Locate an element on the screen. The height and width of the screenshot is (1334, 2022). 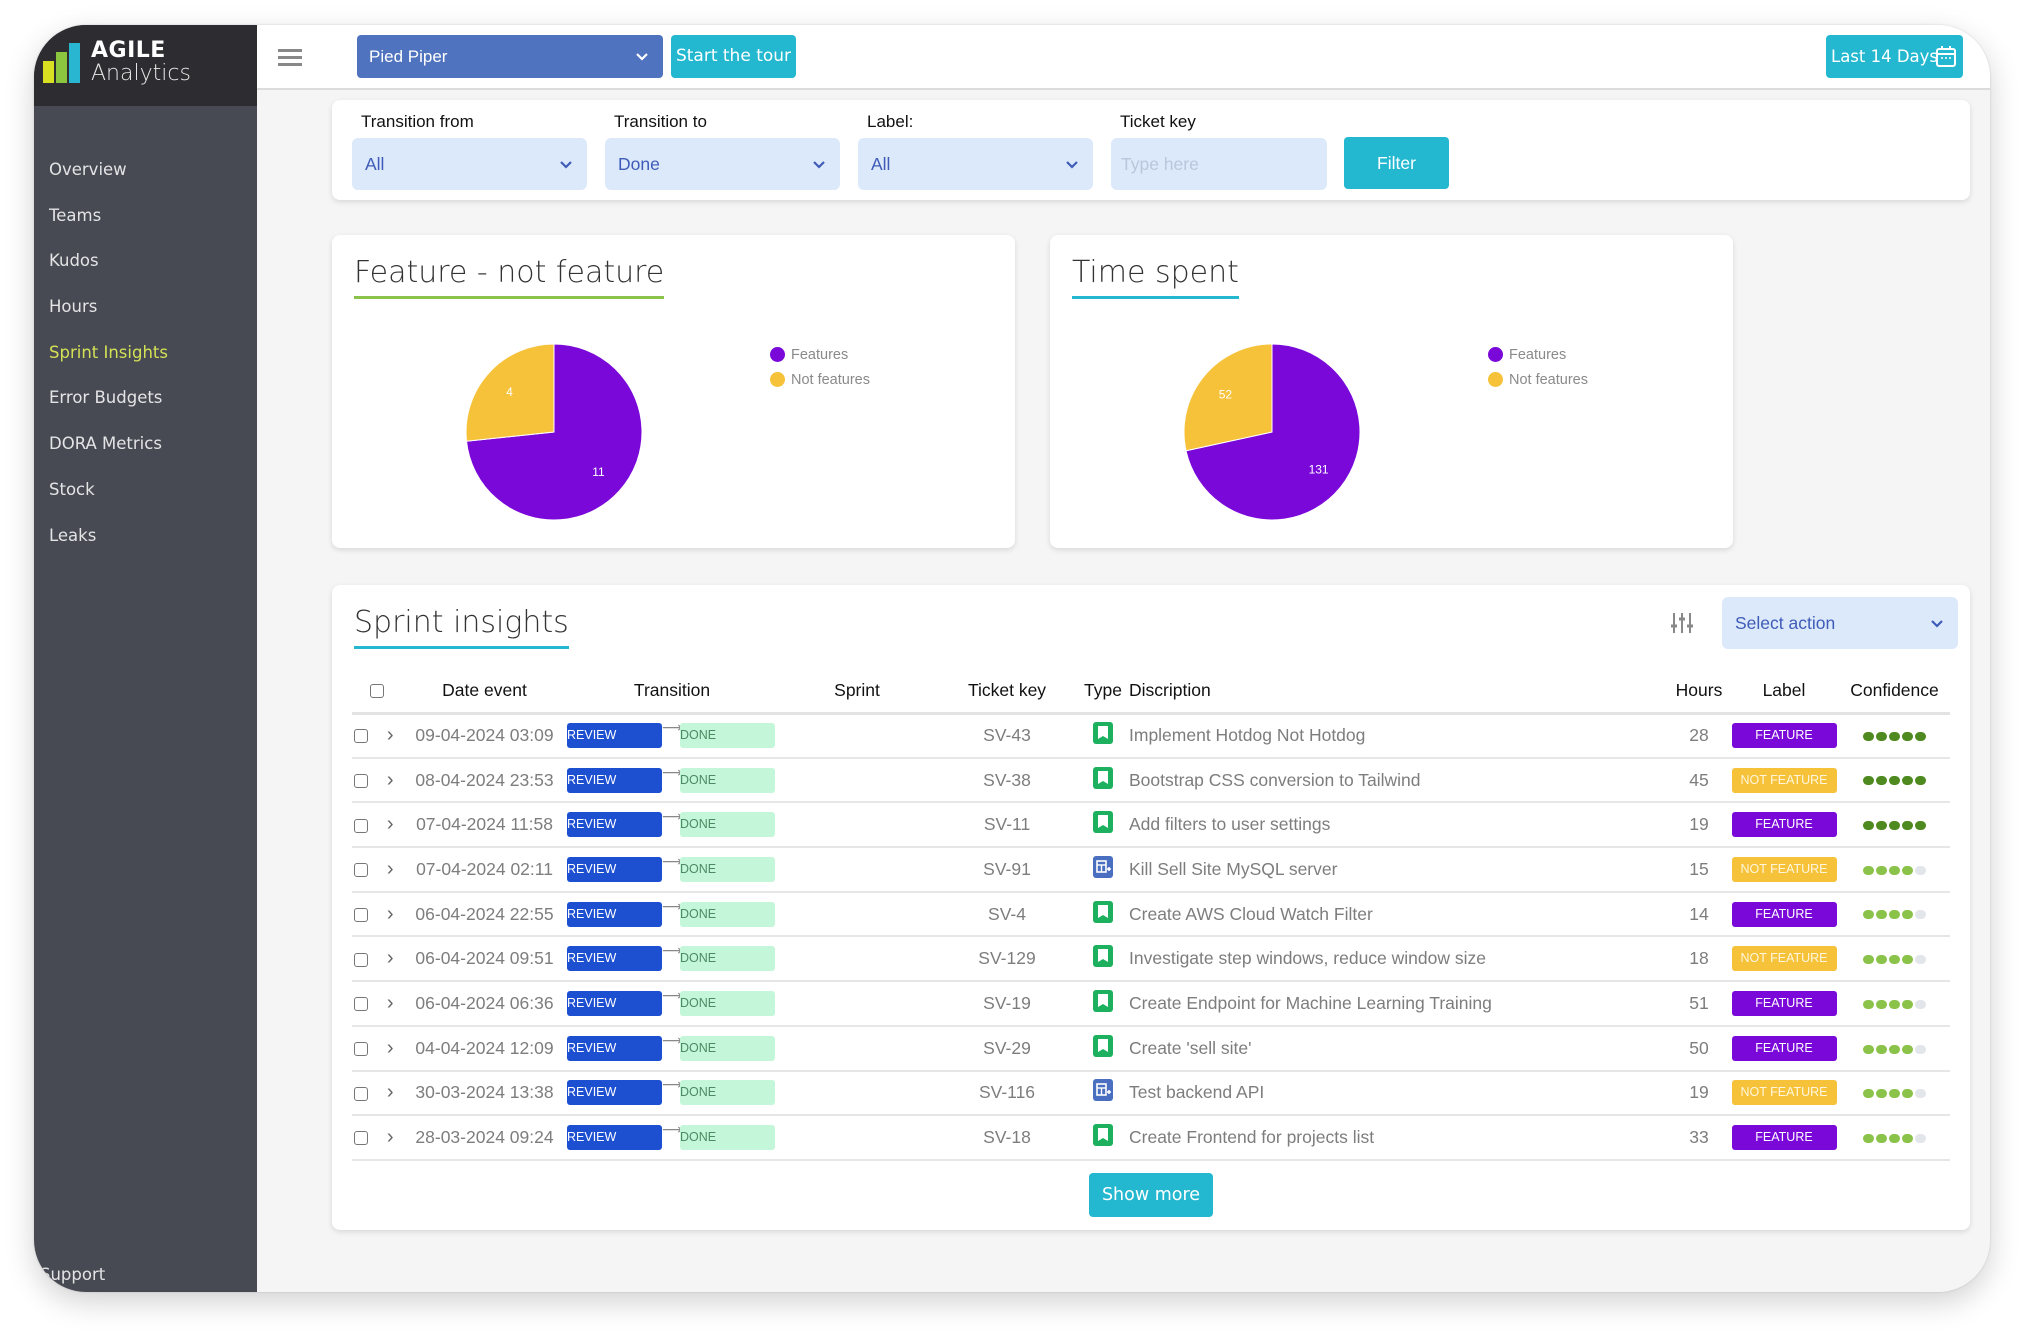
logo: AGILE Analytics is located at coordinates (145, 65).